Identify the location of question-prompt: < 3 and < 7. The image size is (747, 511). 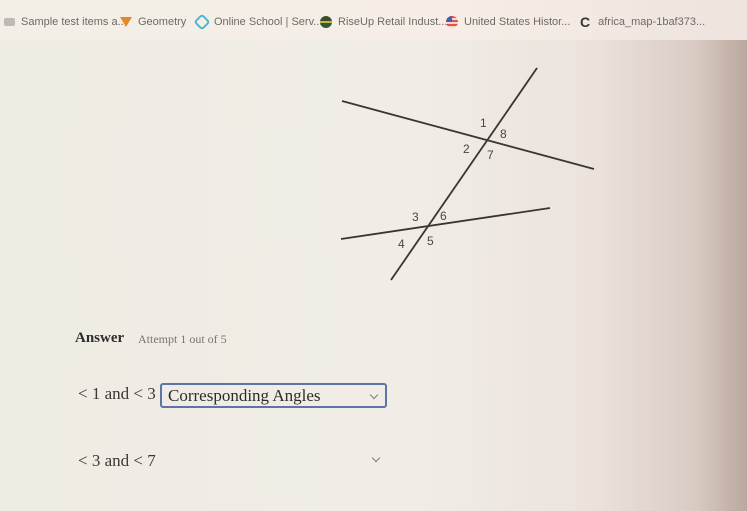
(117, 460).